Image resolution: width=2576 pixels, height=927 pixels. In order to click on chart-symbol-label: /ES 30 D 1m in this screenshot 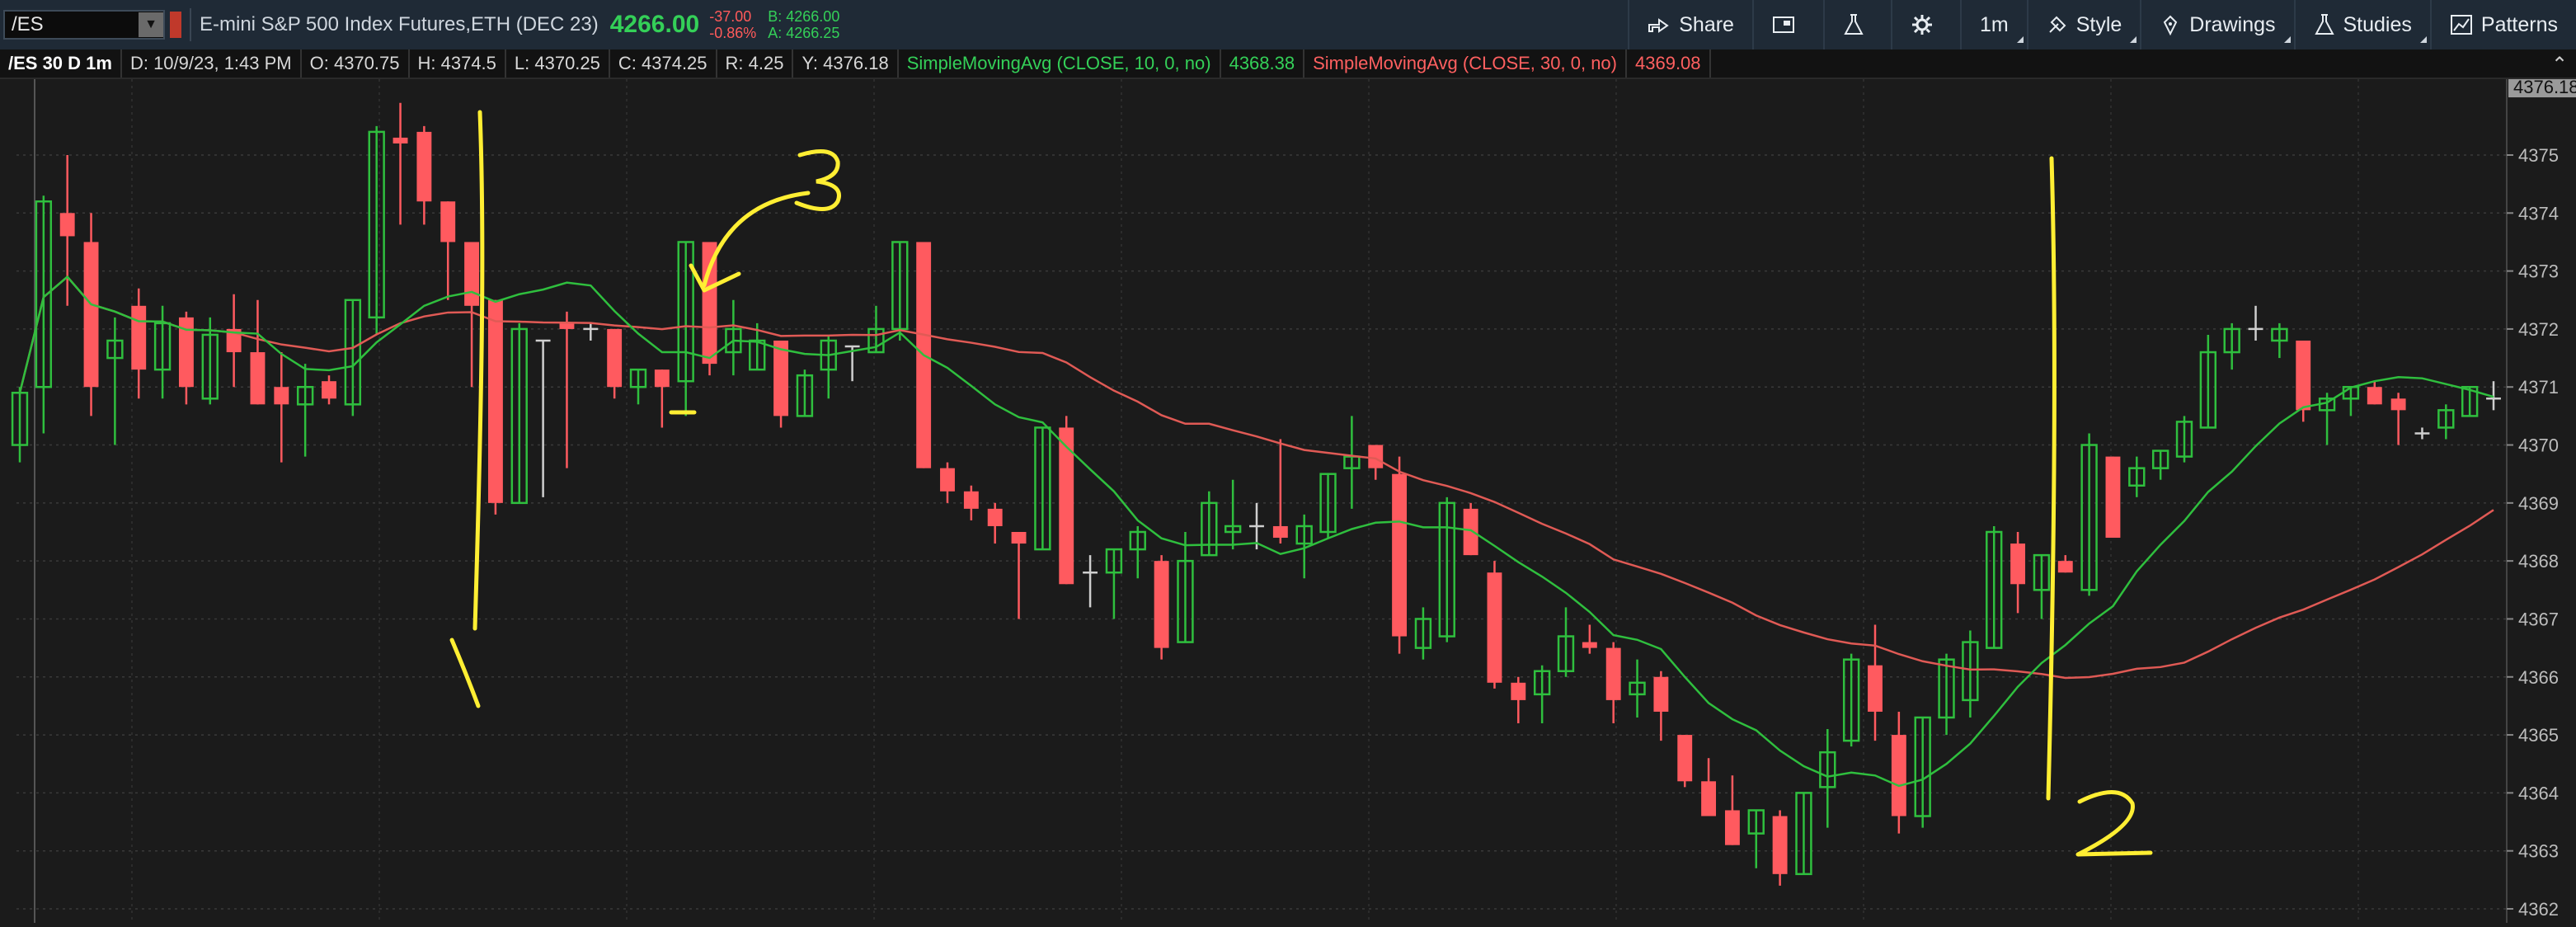, I will do `click(61, 64)`.